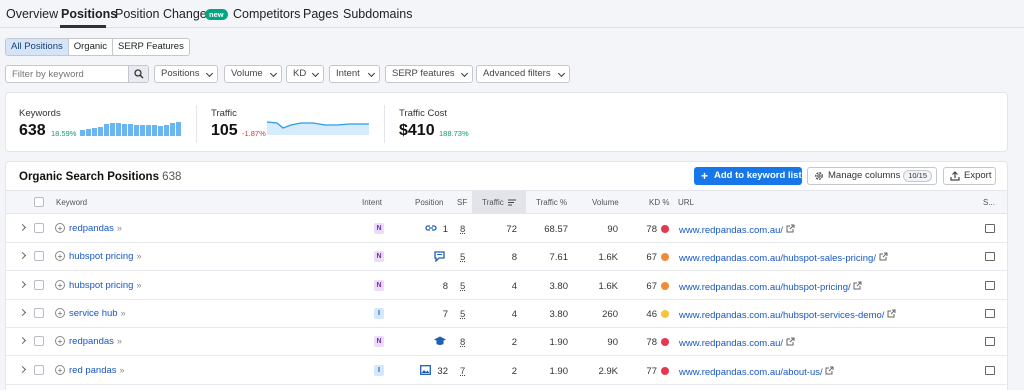 This screenshot has height=390, width=1024. What do you see at coordinates (872, 176) in the screenshot?
I see `manage-columns-button: Manage columns 10/15` at bounding box center [872, 176].